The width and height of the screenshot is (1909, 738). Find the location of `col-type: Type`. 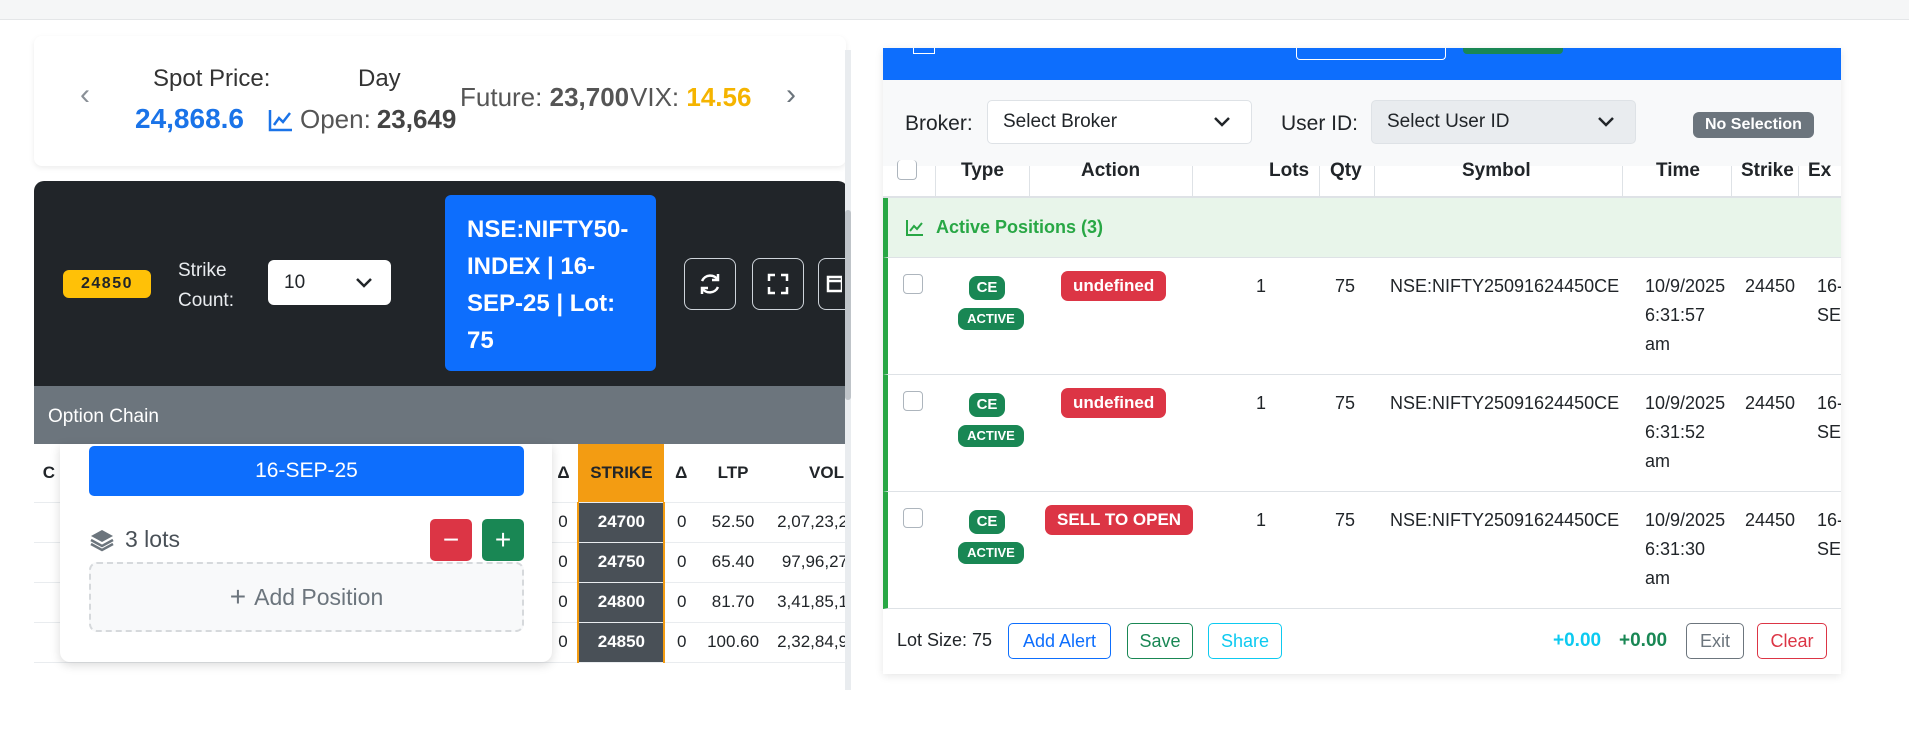

col-type: Type is located at coordinates (982, 180).